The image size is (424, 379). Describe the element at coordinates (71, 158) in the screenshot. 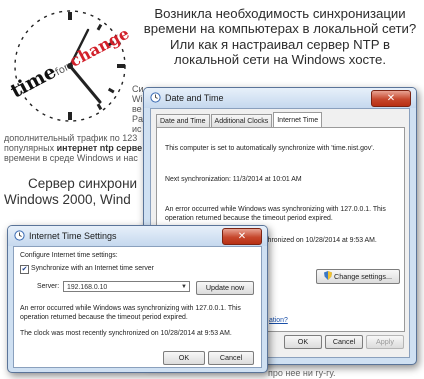

I see `article-text: времени в среде Windows и нас` at that location.